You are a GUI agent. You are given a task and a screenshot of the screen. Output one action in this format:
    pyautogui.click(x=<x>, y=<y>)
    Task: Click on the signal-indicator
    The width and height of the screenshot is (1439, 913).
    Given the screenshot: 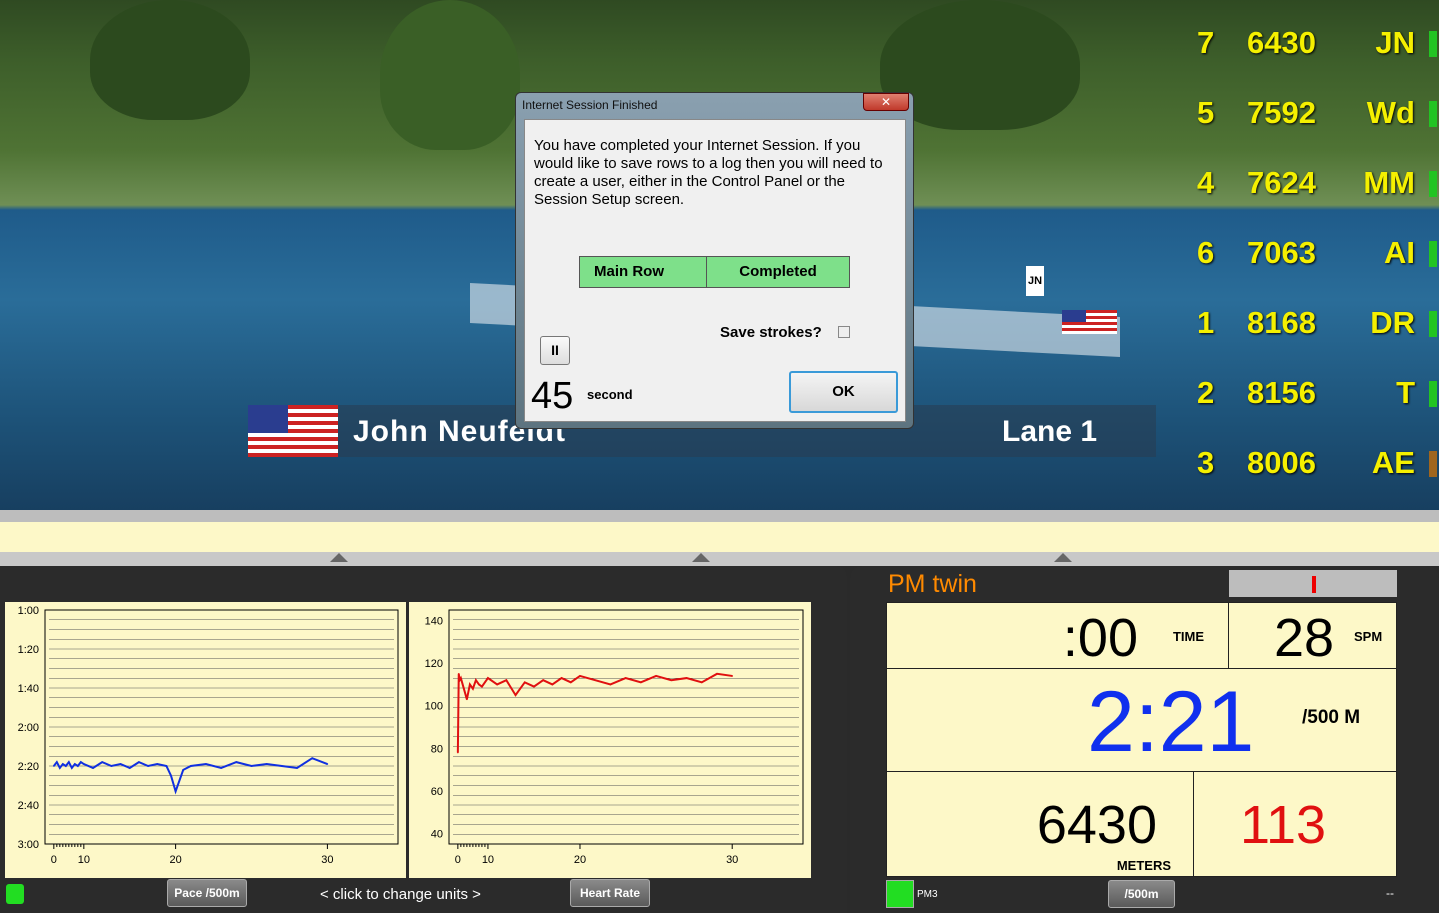 What is the action you would take?
    pyautogui.click(x=1313, y=583)
    